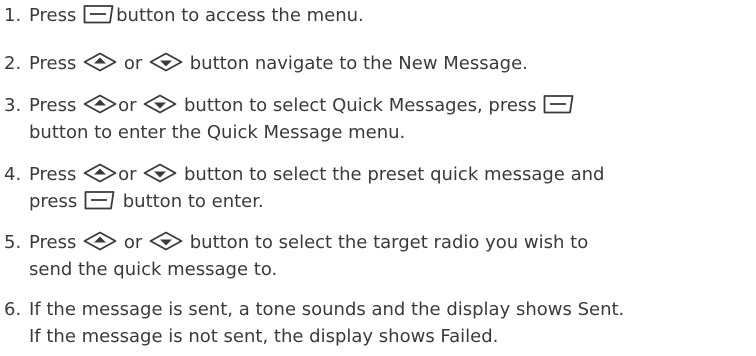 This screenshot has height=356, width=756. I want to click on step-text: send the quick message to., so click(153, 269).